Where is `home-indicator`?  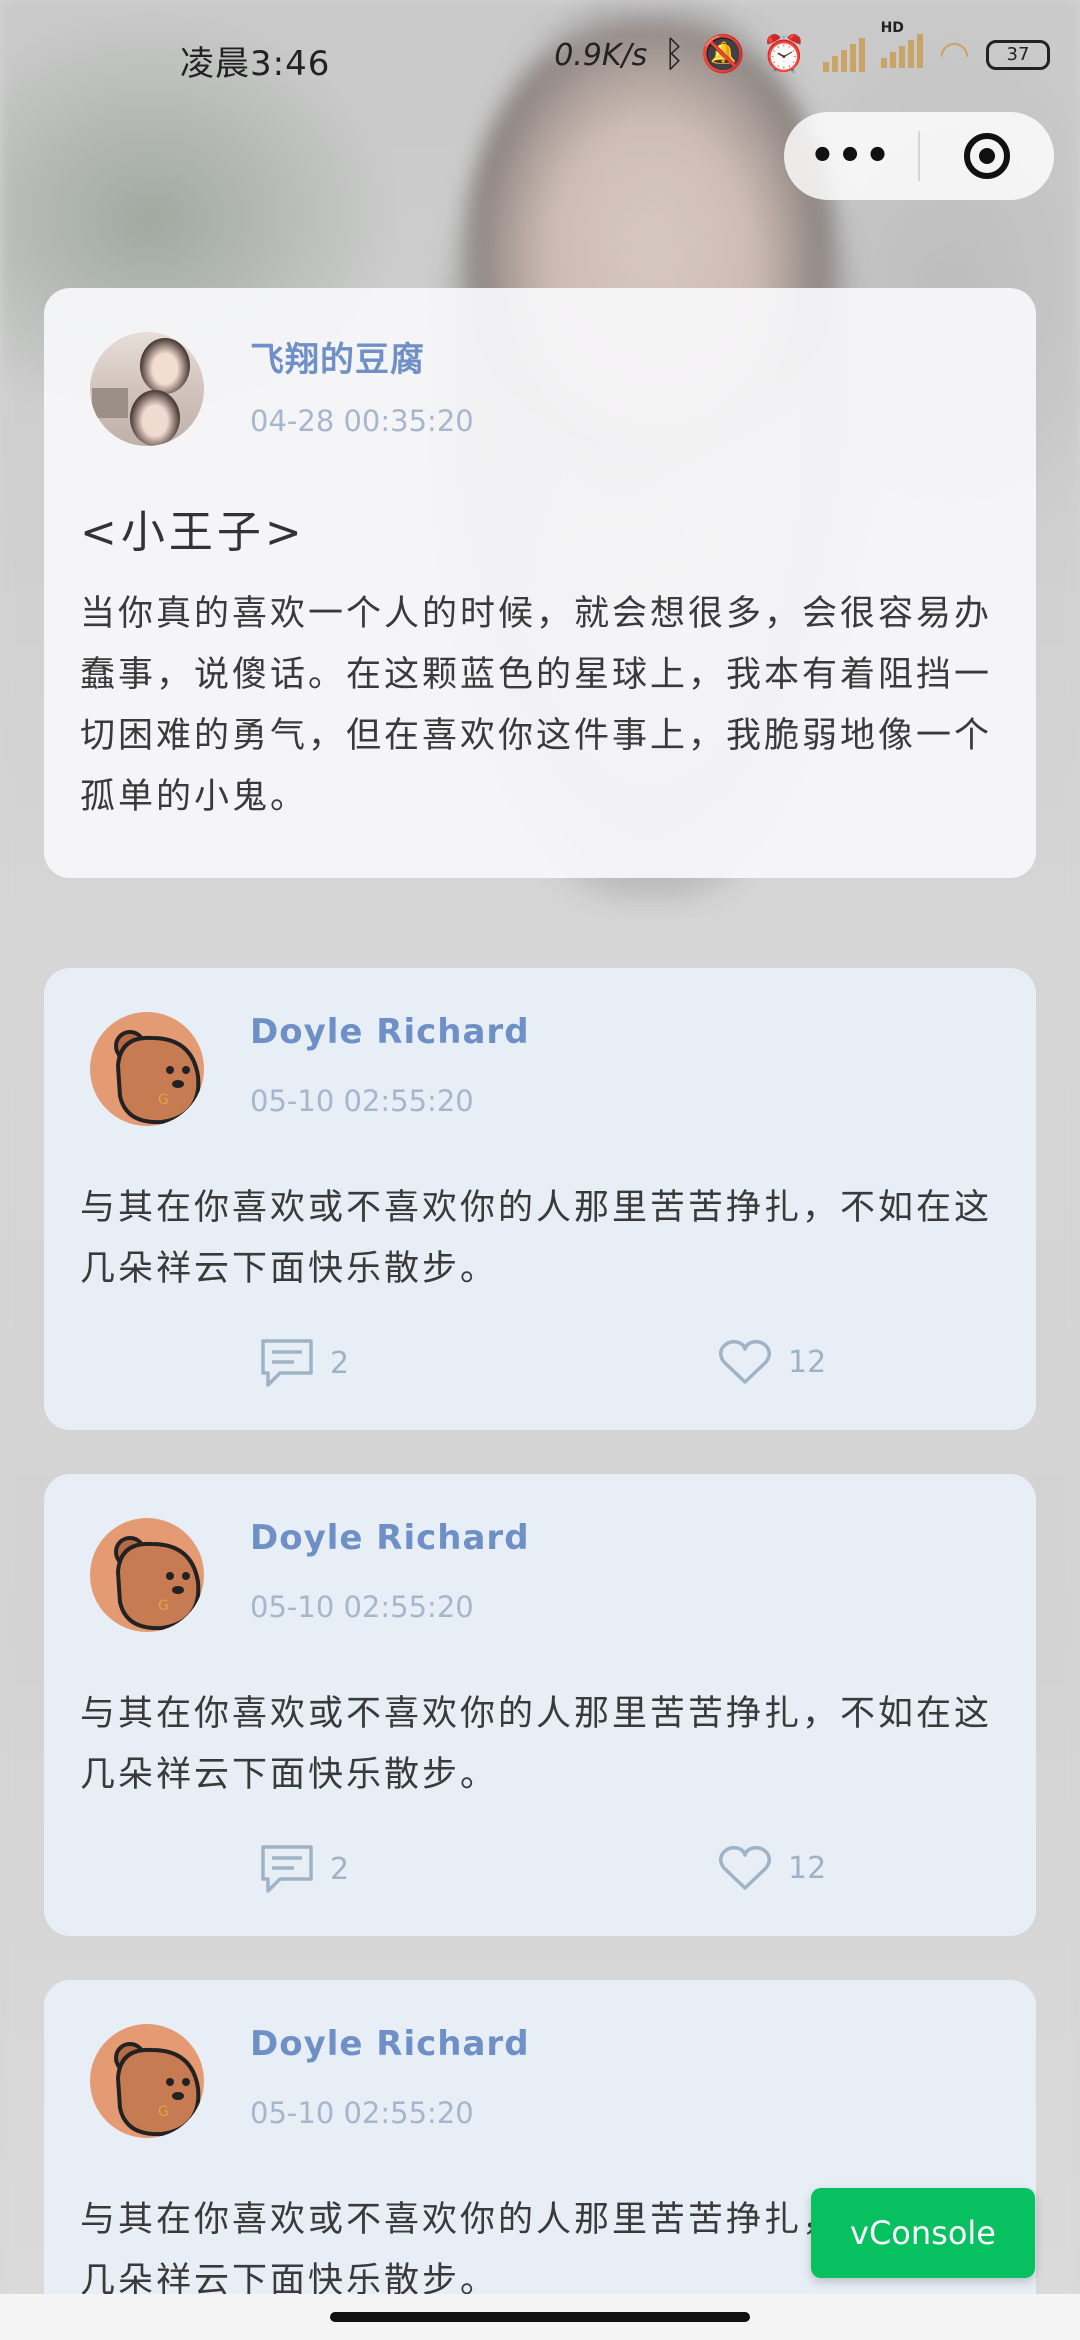
home-indicator is located at coordinates (540, 2317).